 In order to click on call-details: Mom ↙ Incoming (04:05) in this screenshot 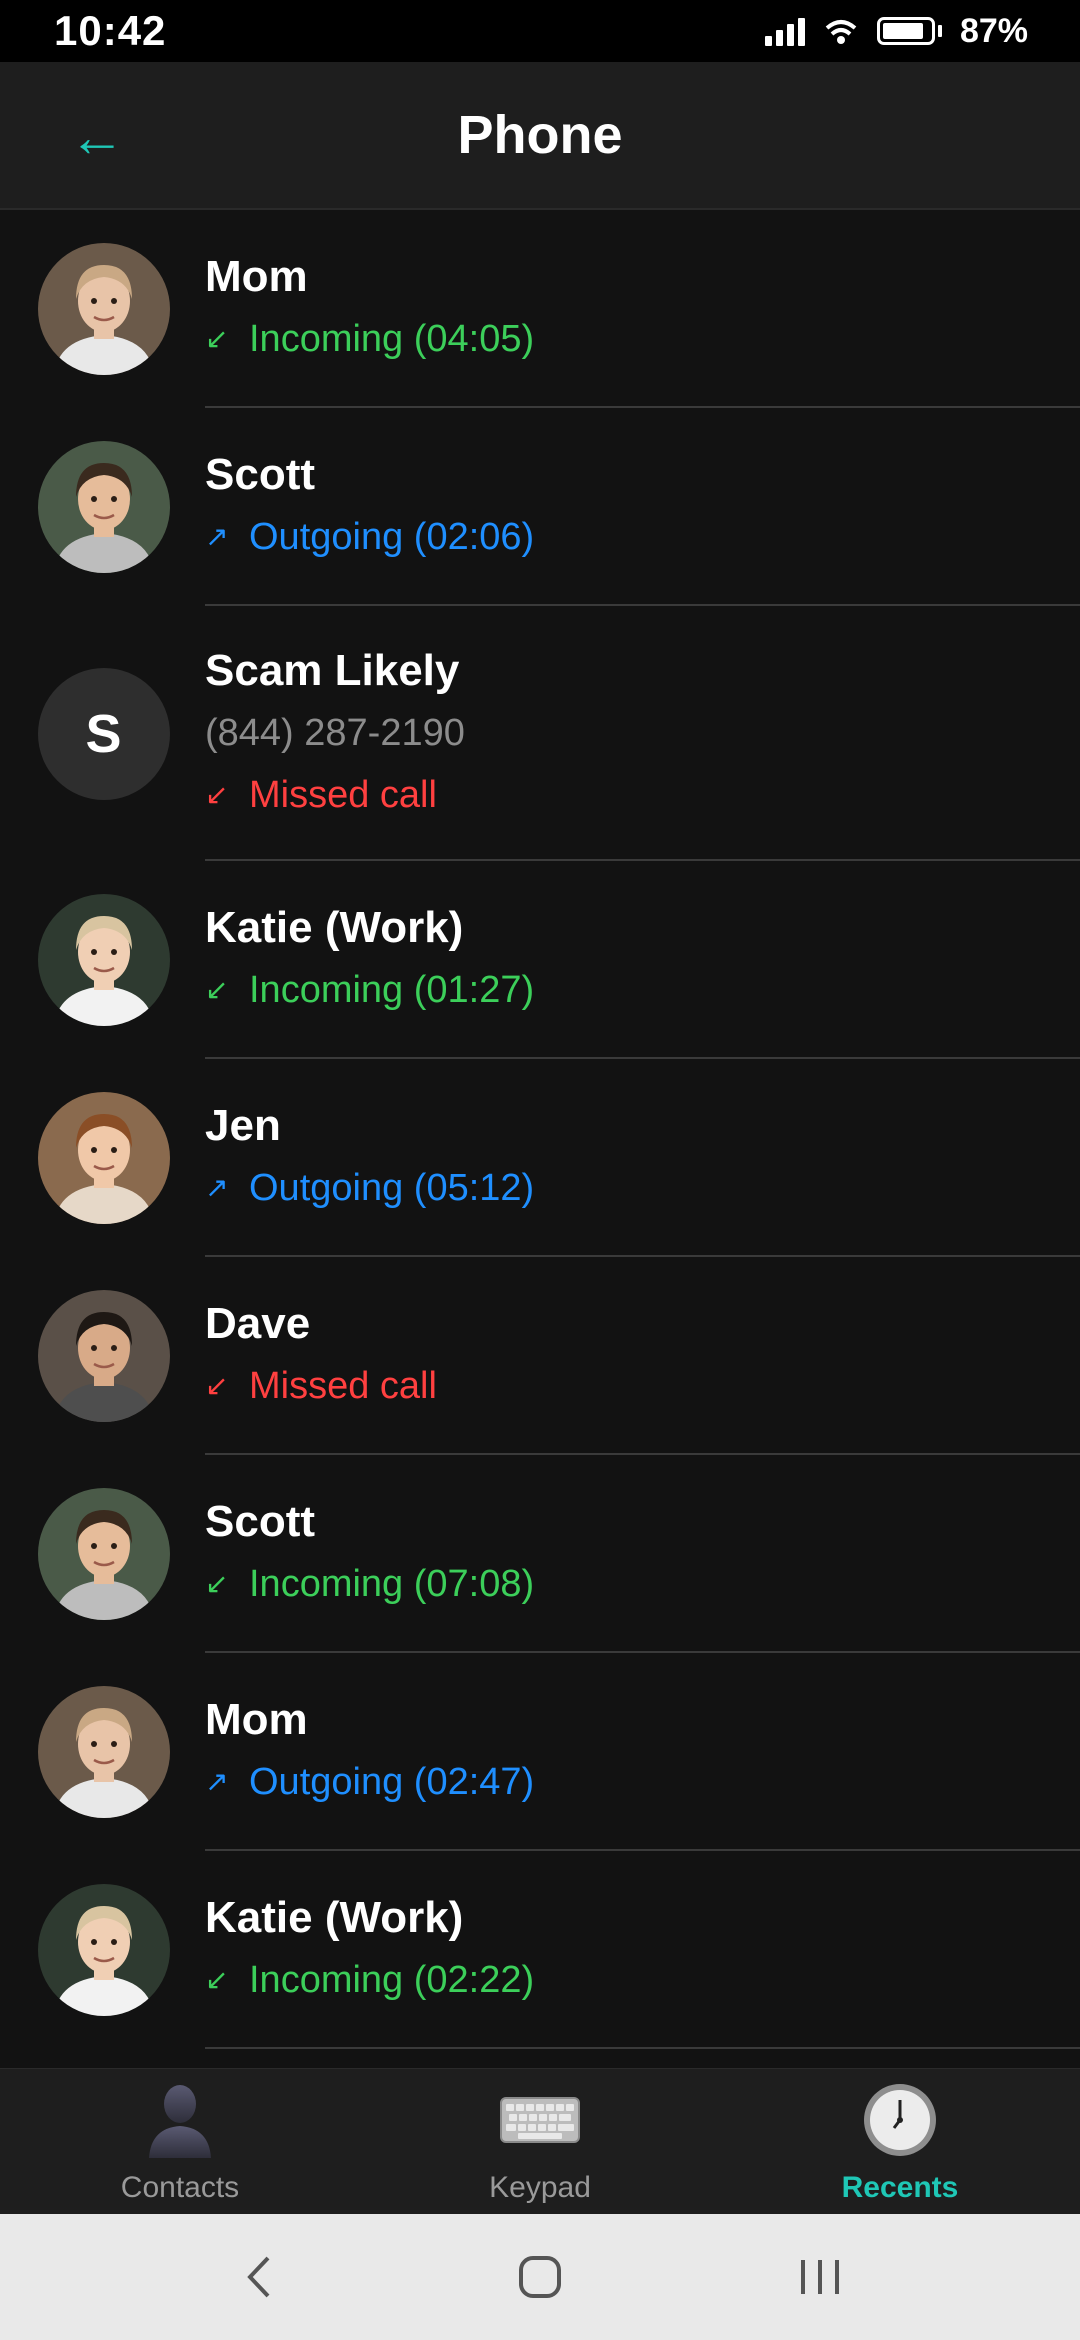, I will do `click(642, 309)`.